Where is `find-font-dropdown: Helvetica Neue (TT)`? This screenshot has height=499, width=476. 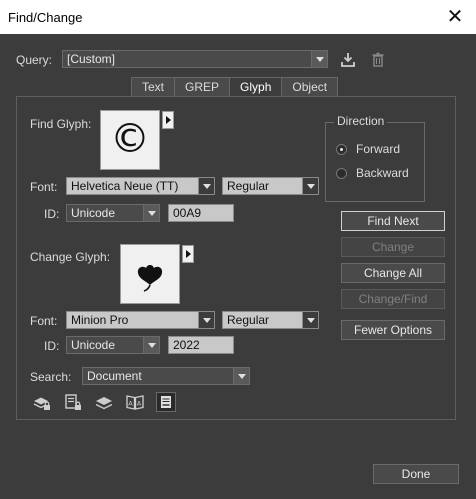
find-font-dropdown: Helvetica Neue (TT) is located at coordinates (140, 186).